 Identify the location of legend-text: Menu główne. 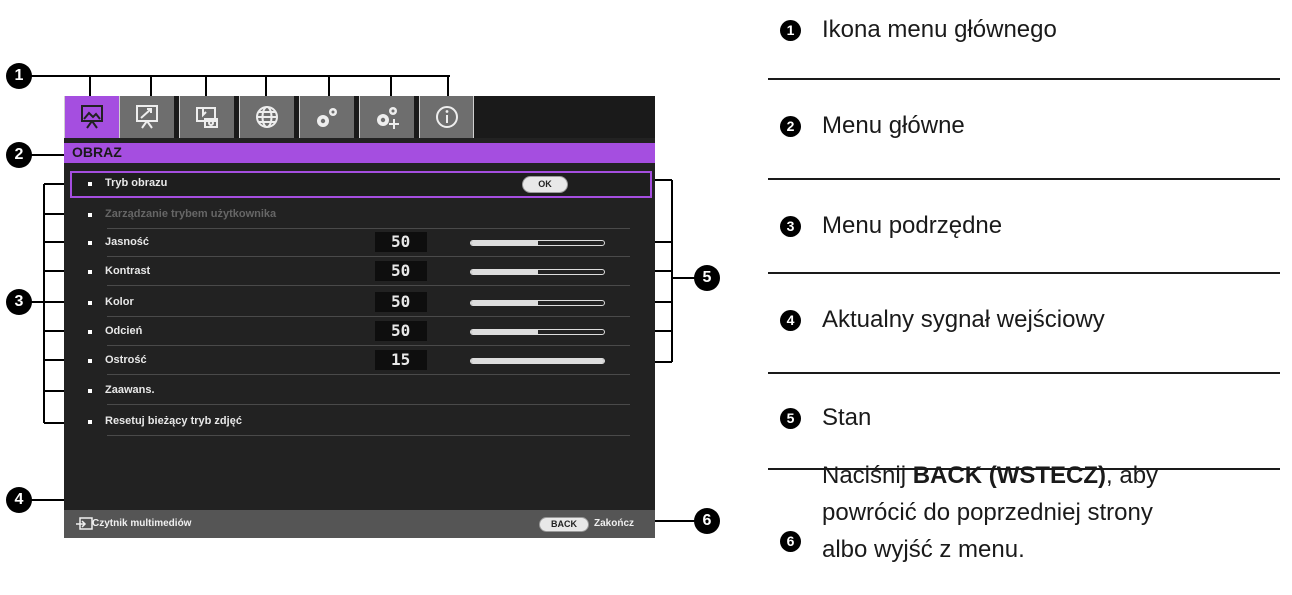
(893, 125).